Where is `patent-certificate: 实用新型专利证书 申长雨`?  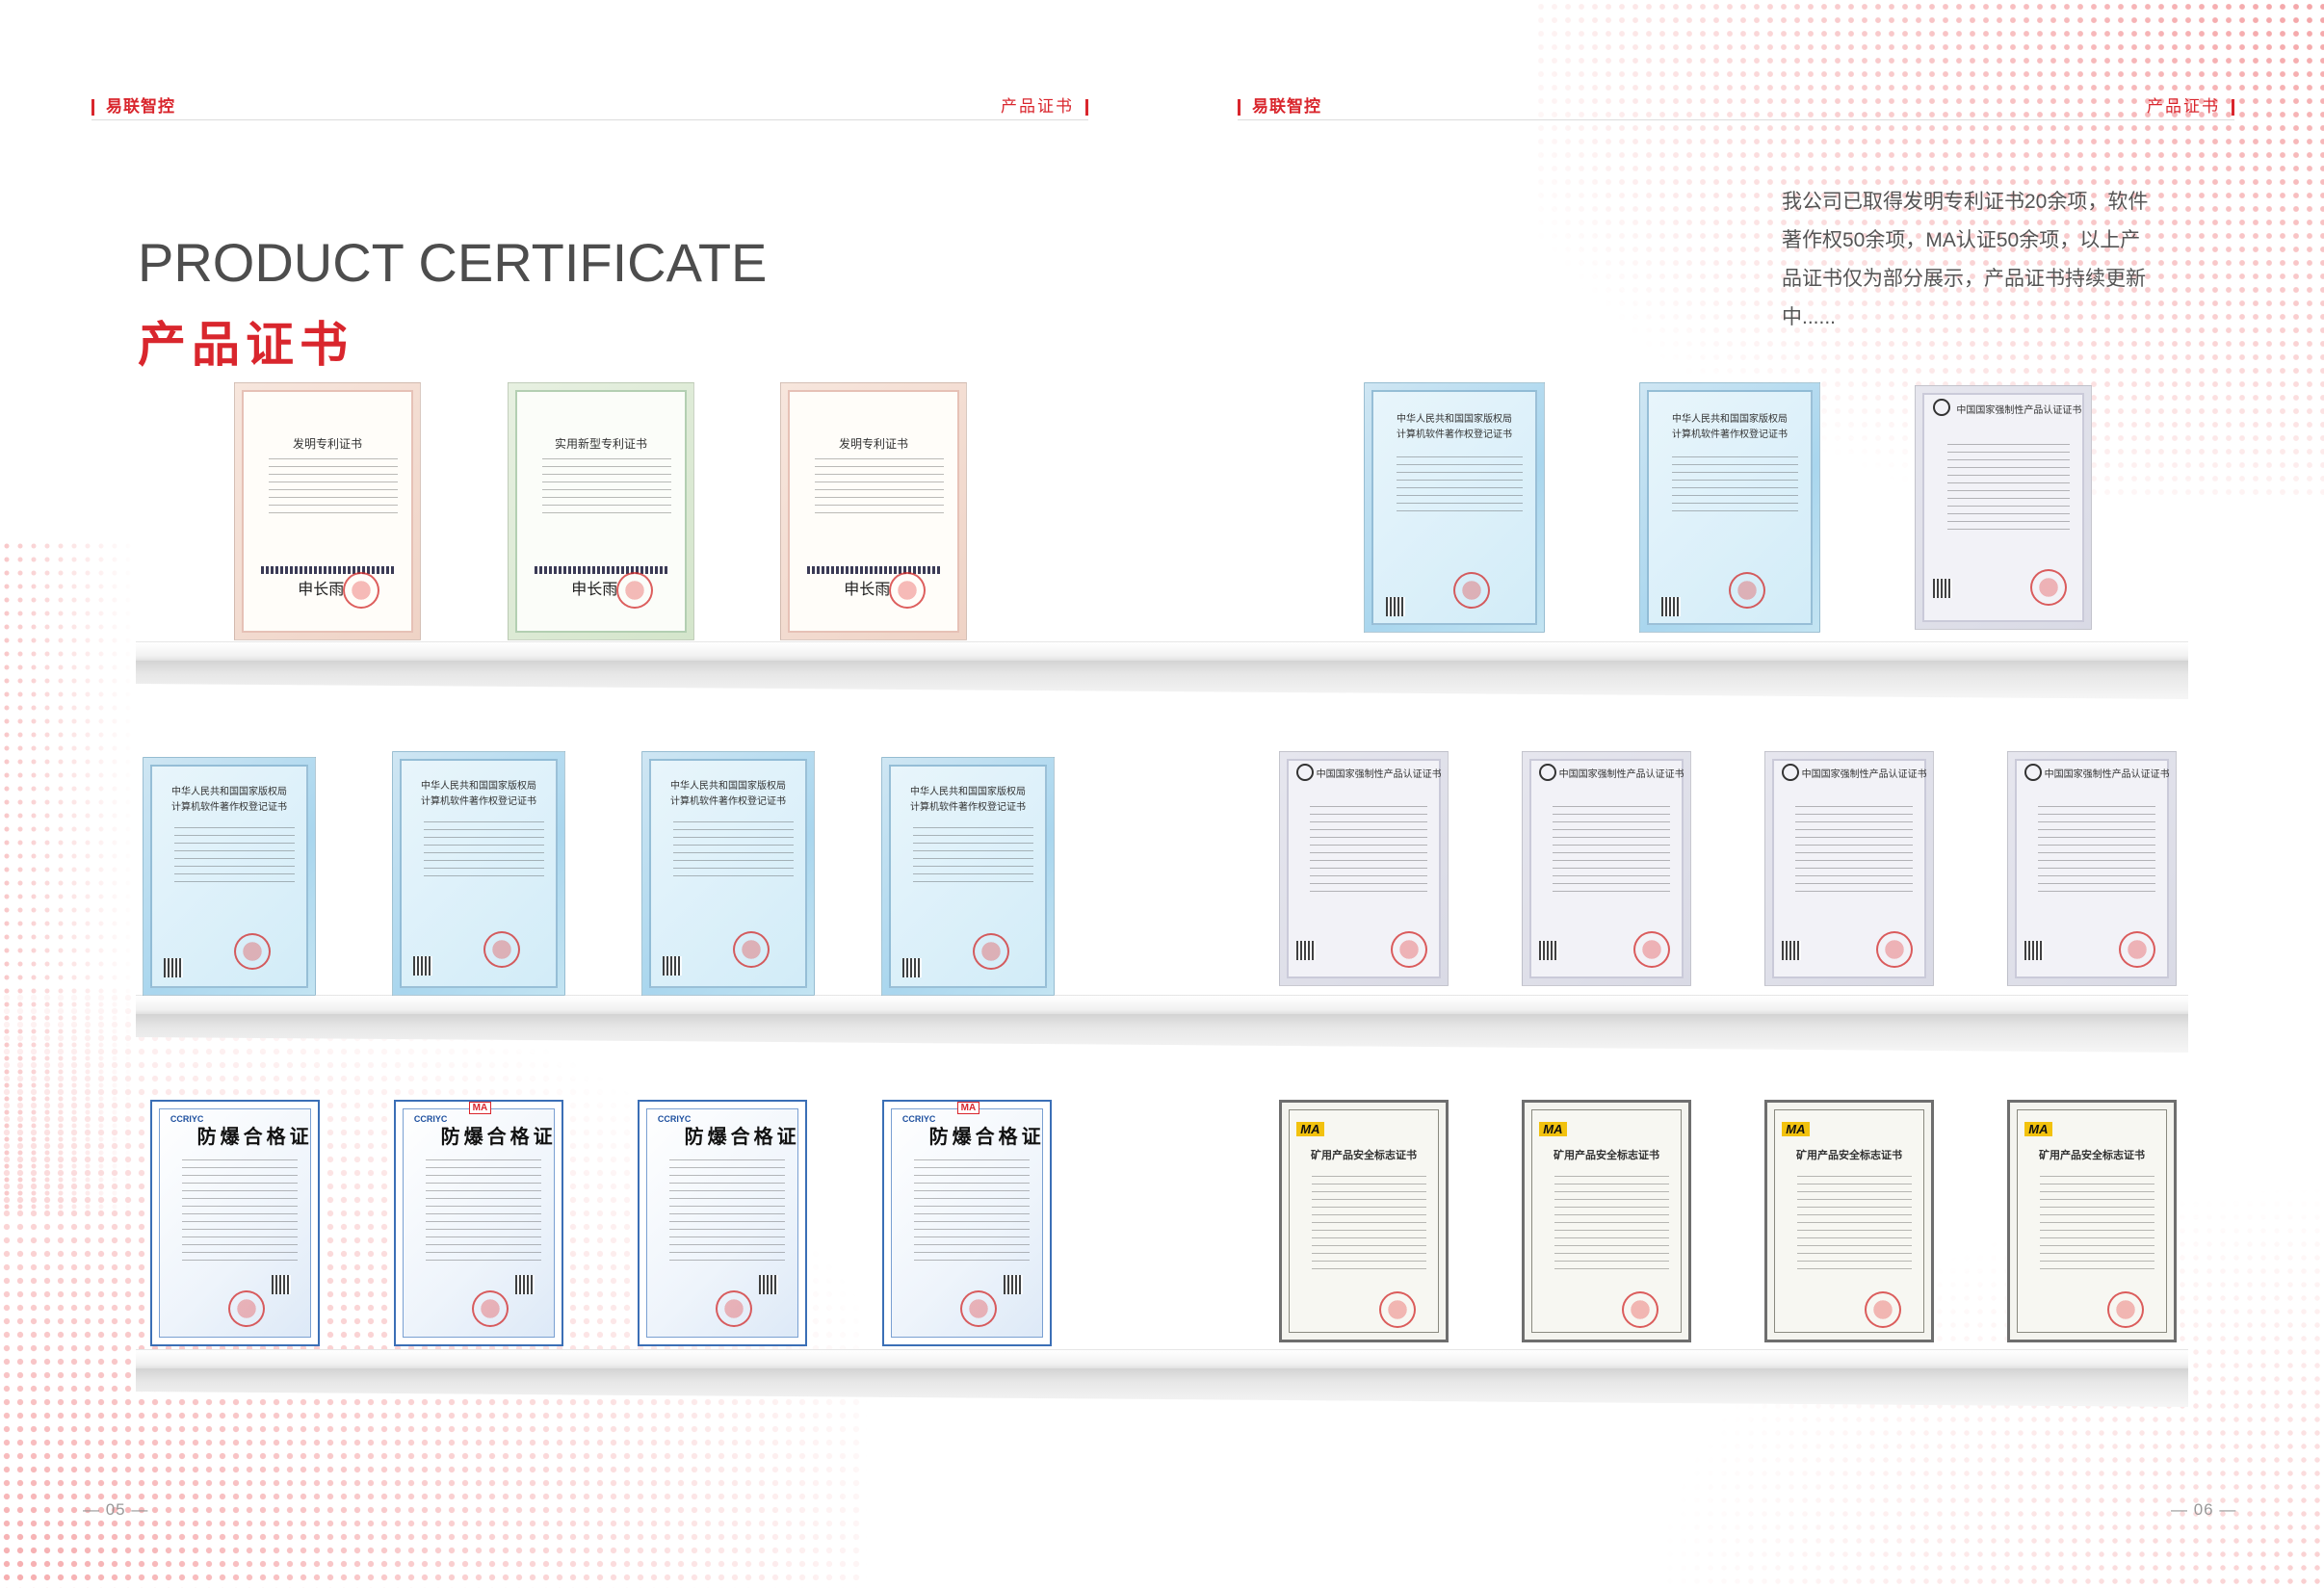
patent-certificate: 实用新型专利证书 申长雨 is located at coordinates (601, 511).